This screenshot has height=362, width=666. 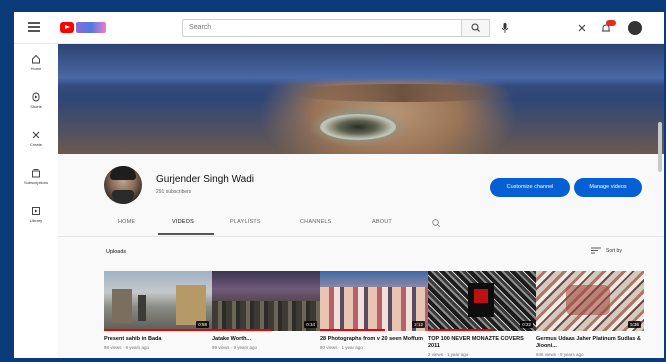 What do you see at coordinates (266, 301) in the screenshot?
I see `video-thumbnail: 0:34` at bounding box center [266, 301].